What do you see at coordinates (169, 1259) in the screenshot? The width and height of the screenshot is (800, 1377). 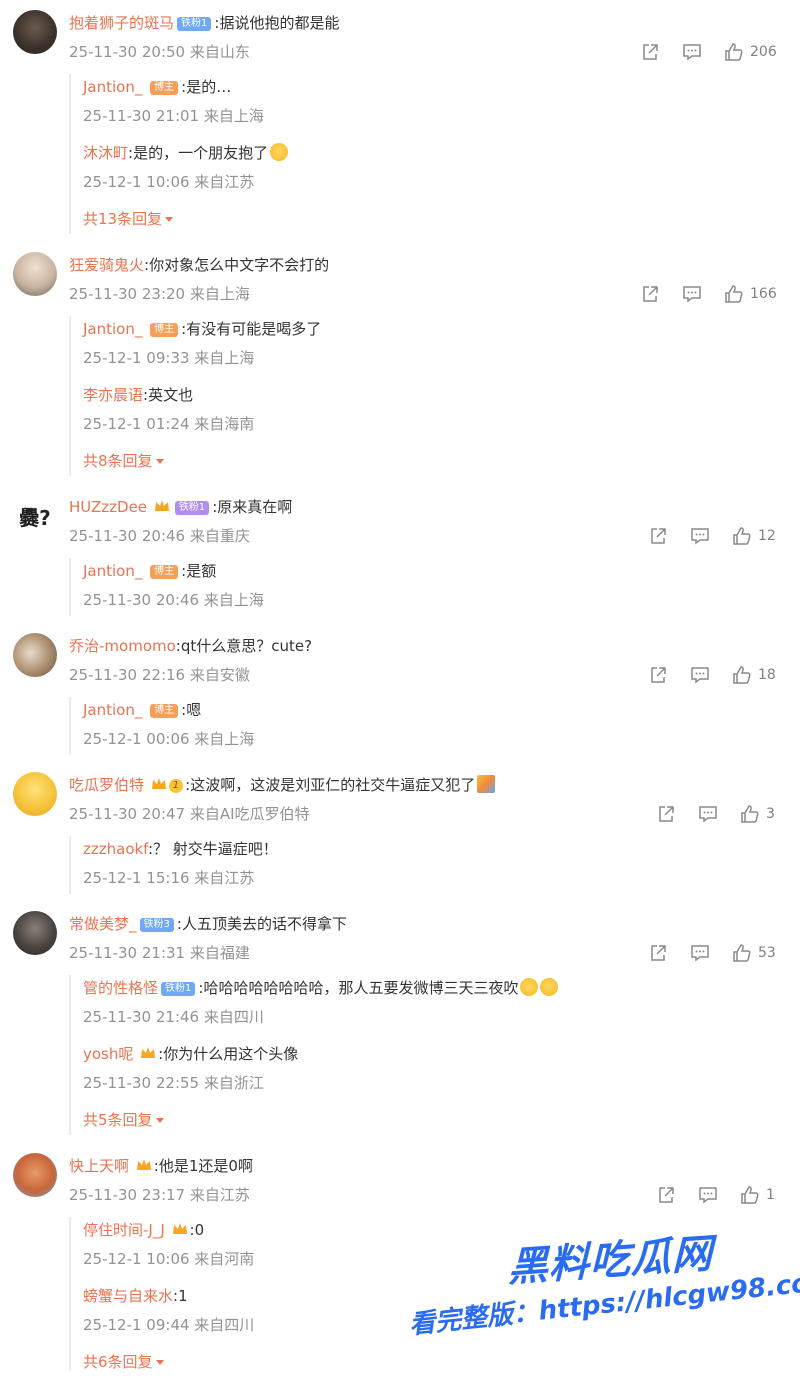 I see `reply-meta: 25-12-1 10:06 来自河南` at bounding box center [169, 1259].